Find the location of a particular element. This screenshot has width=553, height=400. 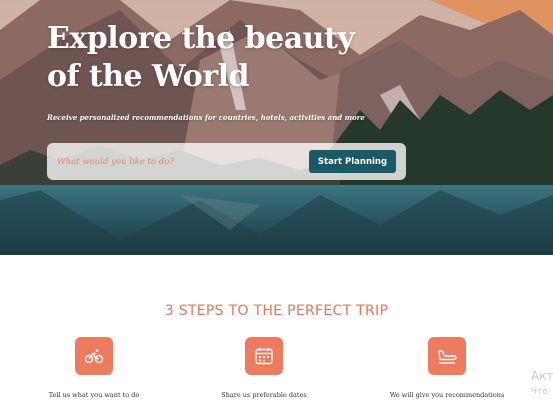

steps-heading: 3 STEPS TO THE PERFECT TRIP is located at coordinates (276, 311).